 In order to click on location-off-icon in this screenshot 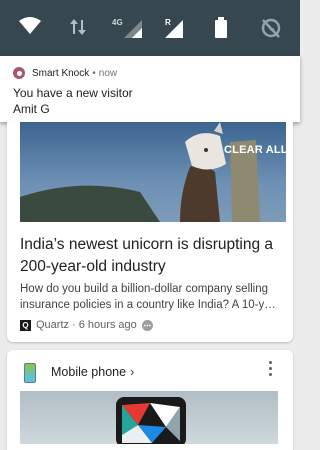, I will do `click(274, 28)`.